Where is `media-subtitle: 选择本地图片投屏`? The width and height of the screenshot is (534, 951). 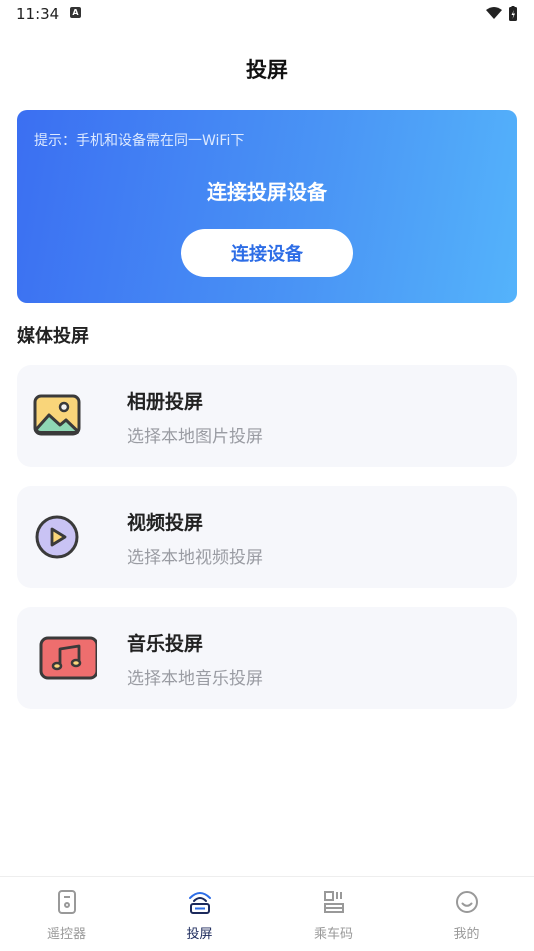
media-subtitle: 选择本地图片投屏 is located at coordinates (195, 437).